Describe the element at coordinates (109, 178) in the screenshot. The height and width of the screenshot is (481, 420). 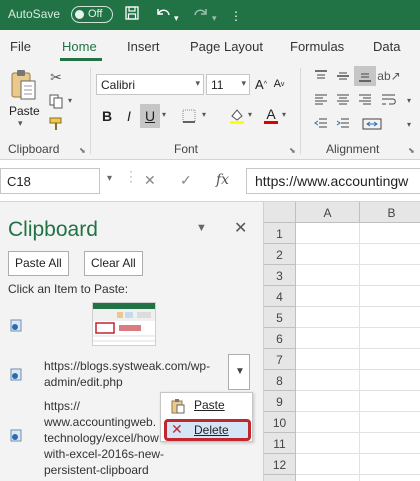
I see `name-box-dropdown-icon: ▾` at that location.